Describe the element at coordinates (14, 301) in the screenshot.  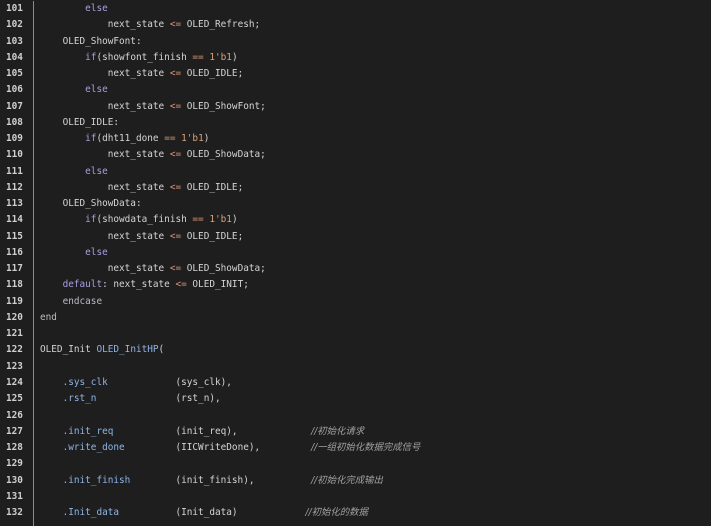
I see `line-number: 119` at that location.